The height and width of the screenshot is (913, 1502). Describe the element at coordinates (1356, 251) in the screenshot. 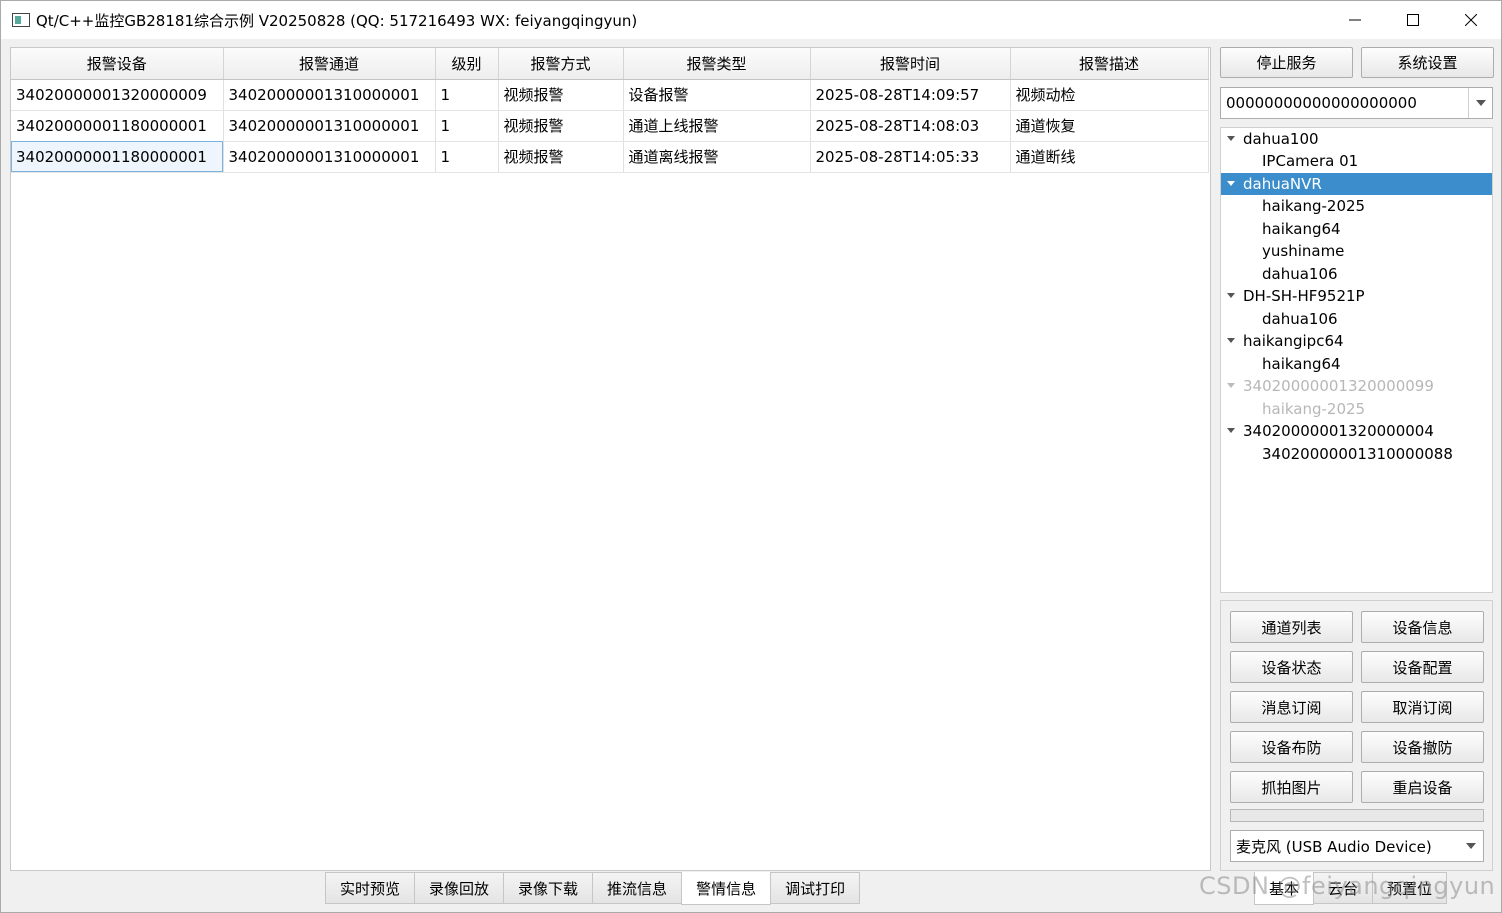

I see `tree-node: yushiname` at that location.